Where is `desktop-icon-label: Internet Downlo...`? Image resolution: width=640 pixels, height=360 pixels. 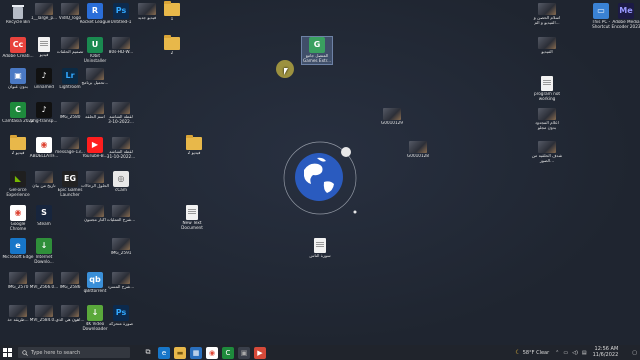 desktop-icon-label: Internet Downlo... is located at coordinates (44, 259).